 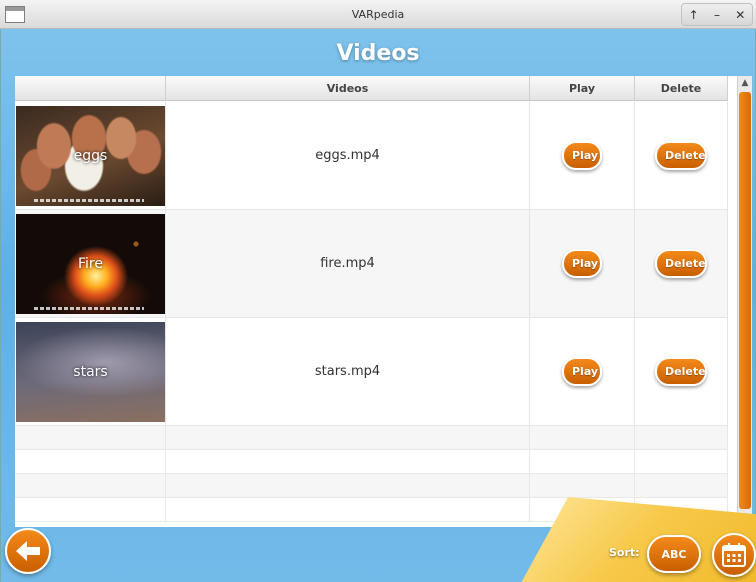 I want to click on scroll-thumb, so click(x=745, y=300).